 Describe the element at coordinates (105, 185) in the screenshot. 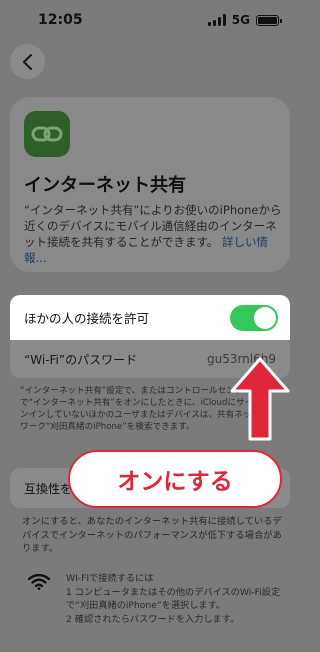

I see `page-title: インターネット共有` at that location.